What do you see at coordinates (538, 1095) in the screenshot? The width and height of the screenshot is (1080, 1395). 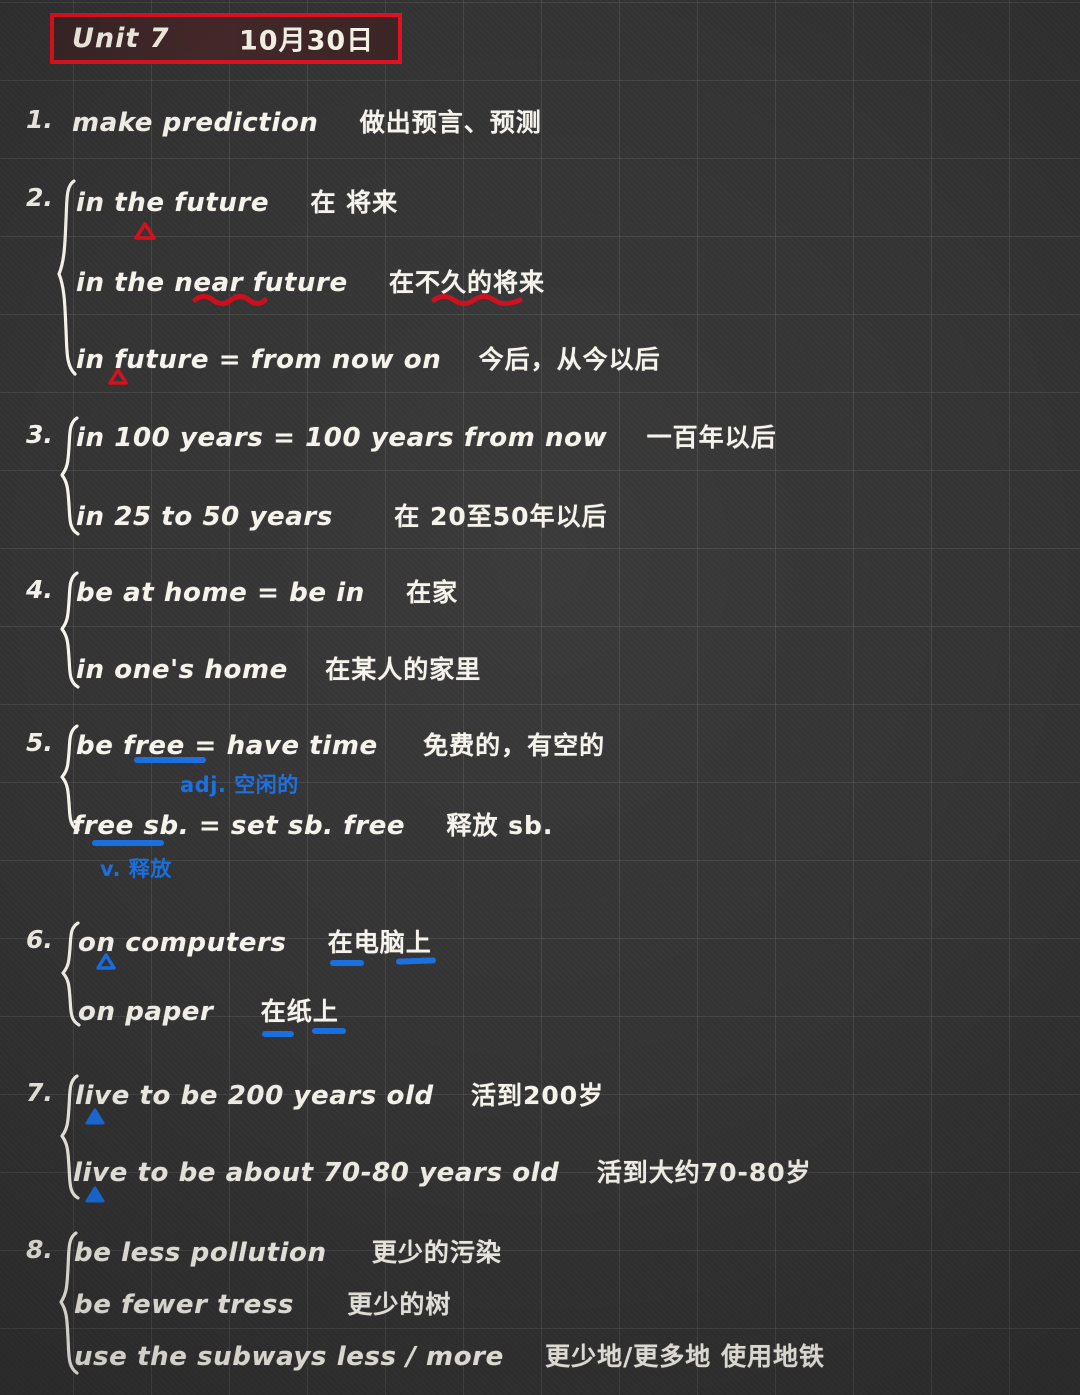 I see `note-line-cn: 活到200岁` at bounding box center [538, 1095].